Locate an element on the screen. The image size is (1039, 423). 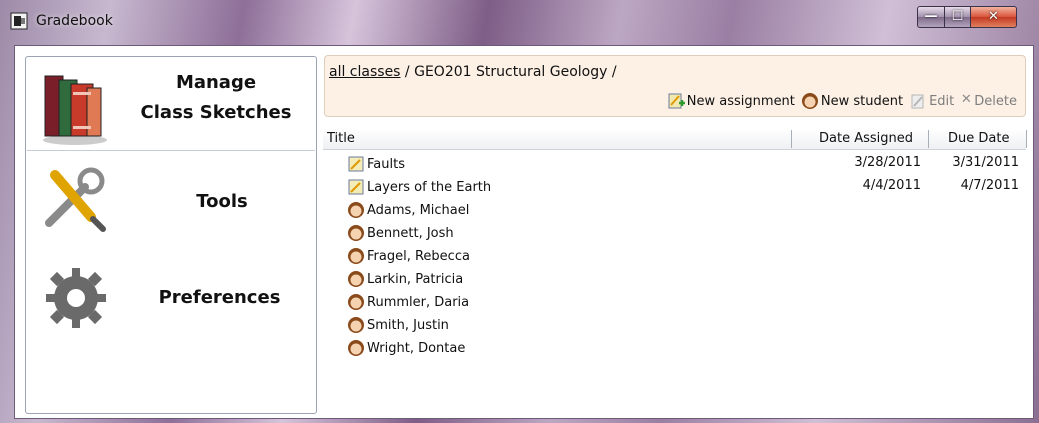
cell-date-assigned: 3/28/2011 is located at coordinates (887, 162).